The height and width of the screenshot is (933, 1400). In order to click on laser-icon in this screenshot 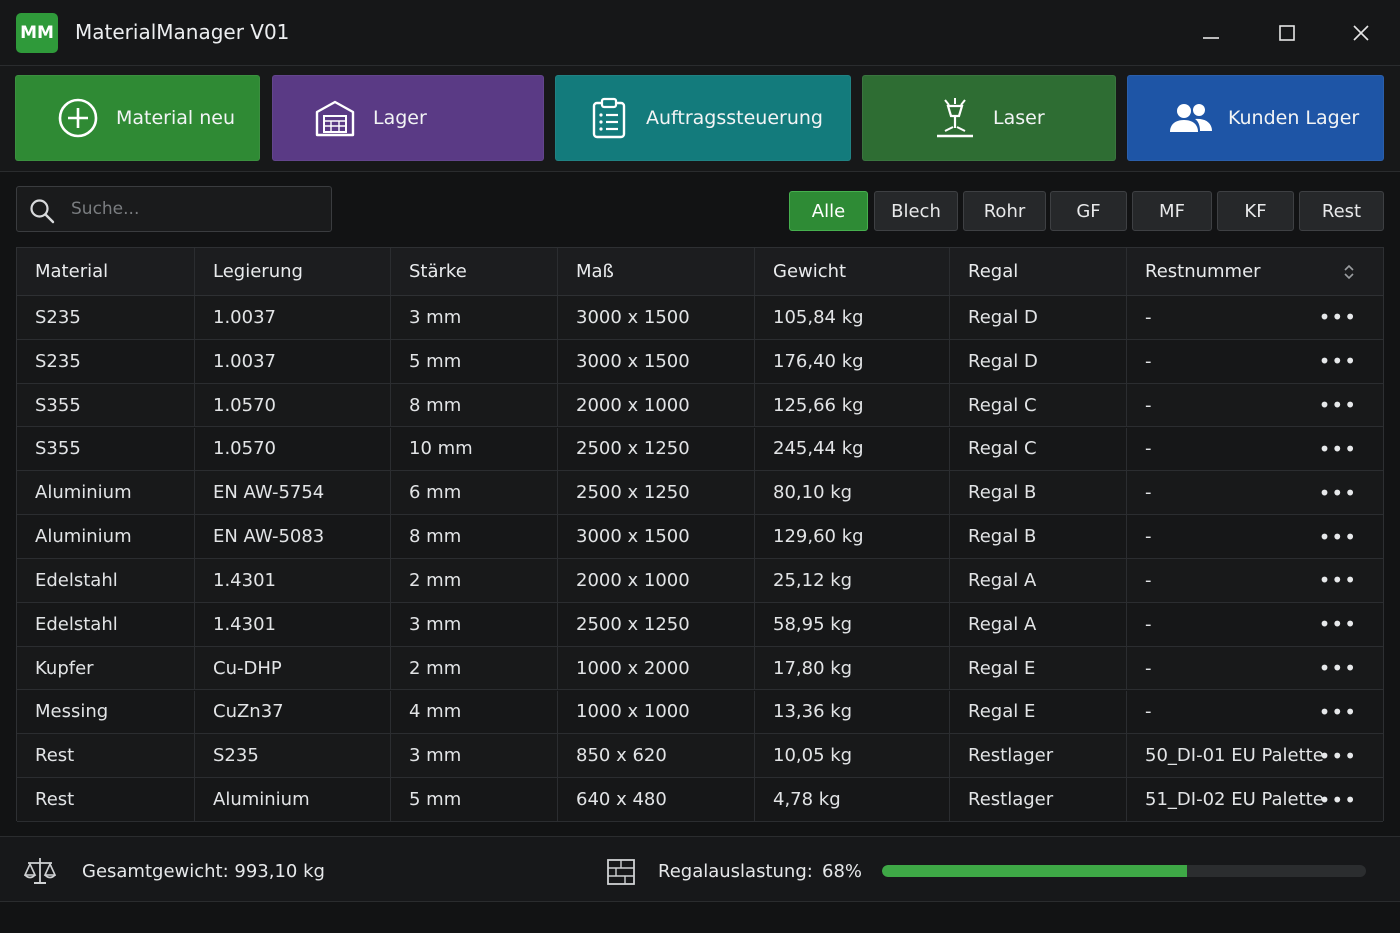, I will do `click(955, 118)`.